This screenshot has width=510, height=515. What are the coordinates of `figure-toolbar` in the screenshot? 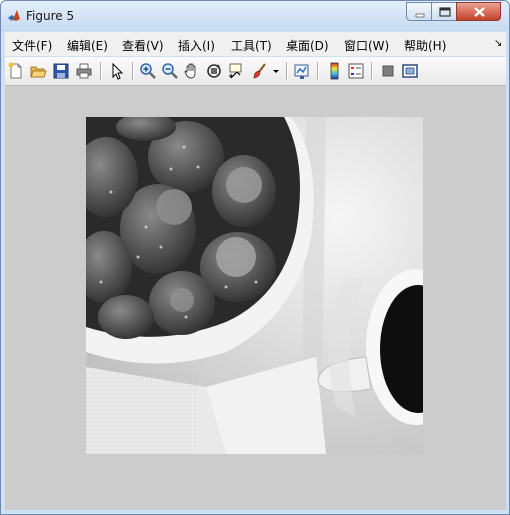 It's located at (255, 71).